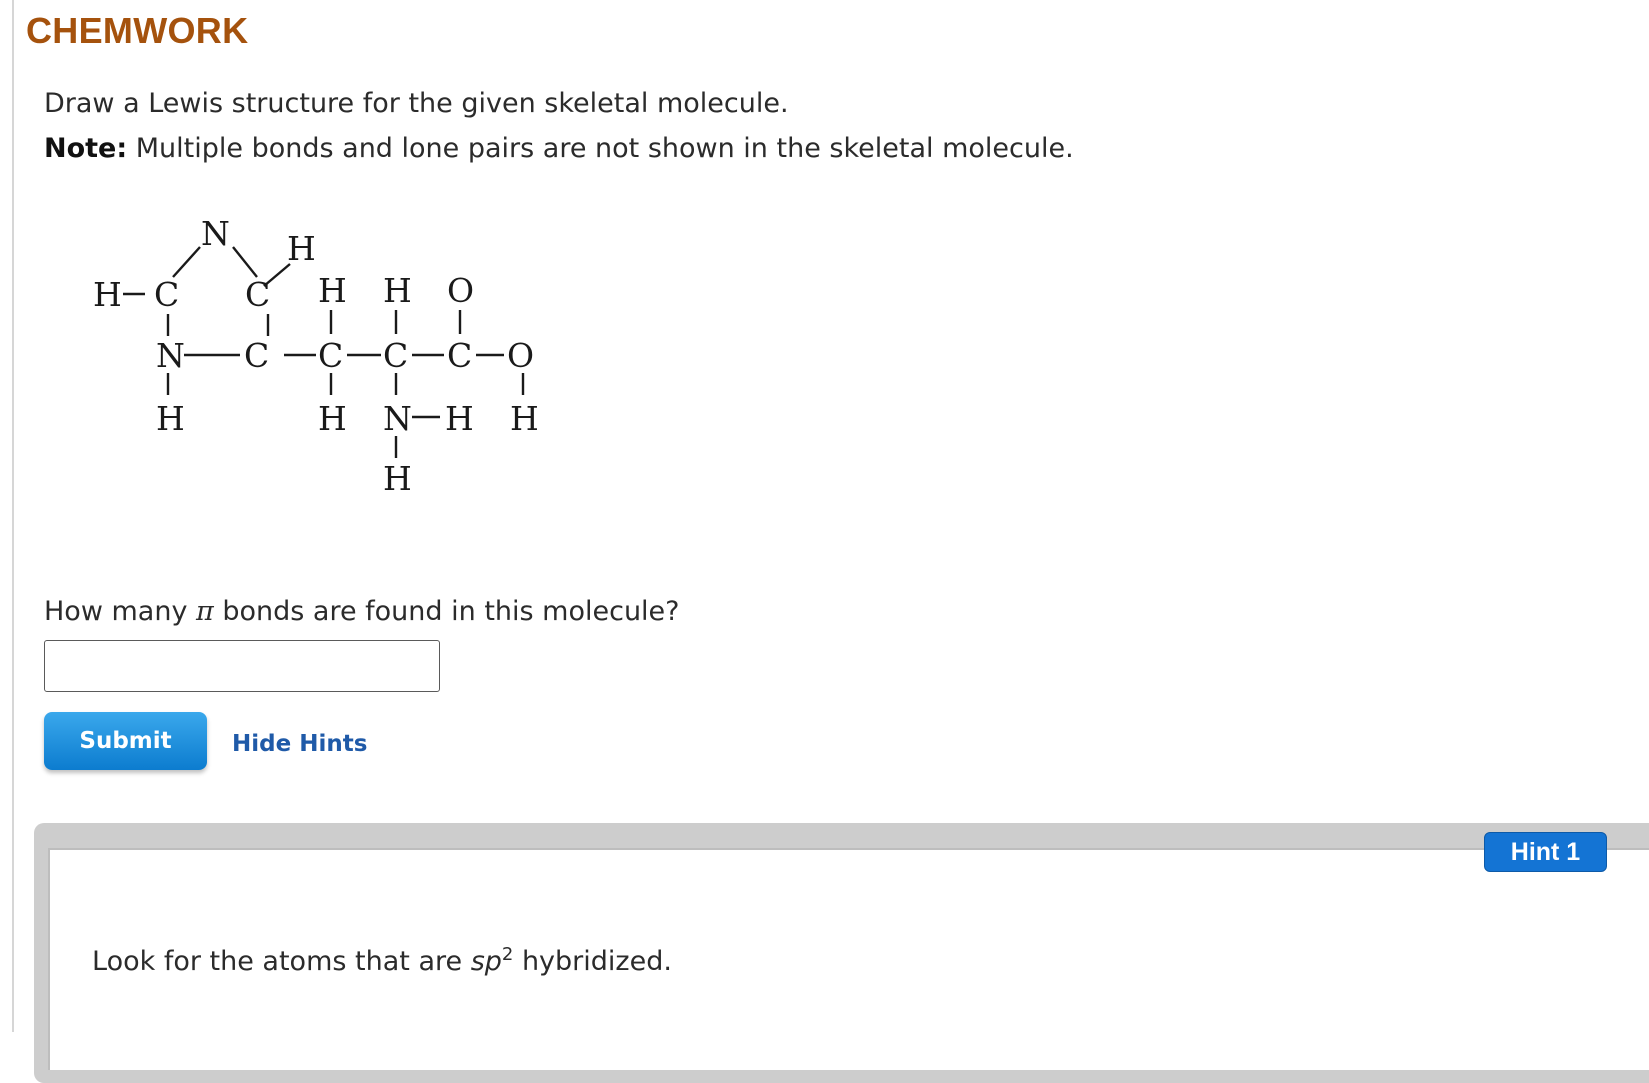 Image resolution: width=1649 pixels, height=1083 pixels. Describe the element at coordinates (125, 741) in the screenshot. I see `submit-button: Submit` at that location.